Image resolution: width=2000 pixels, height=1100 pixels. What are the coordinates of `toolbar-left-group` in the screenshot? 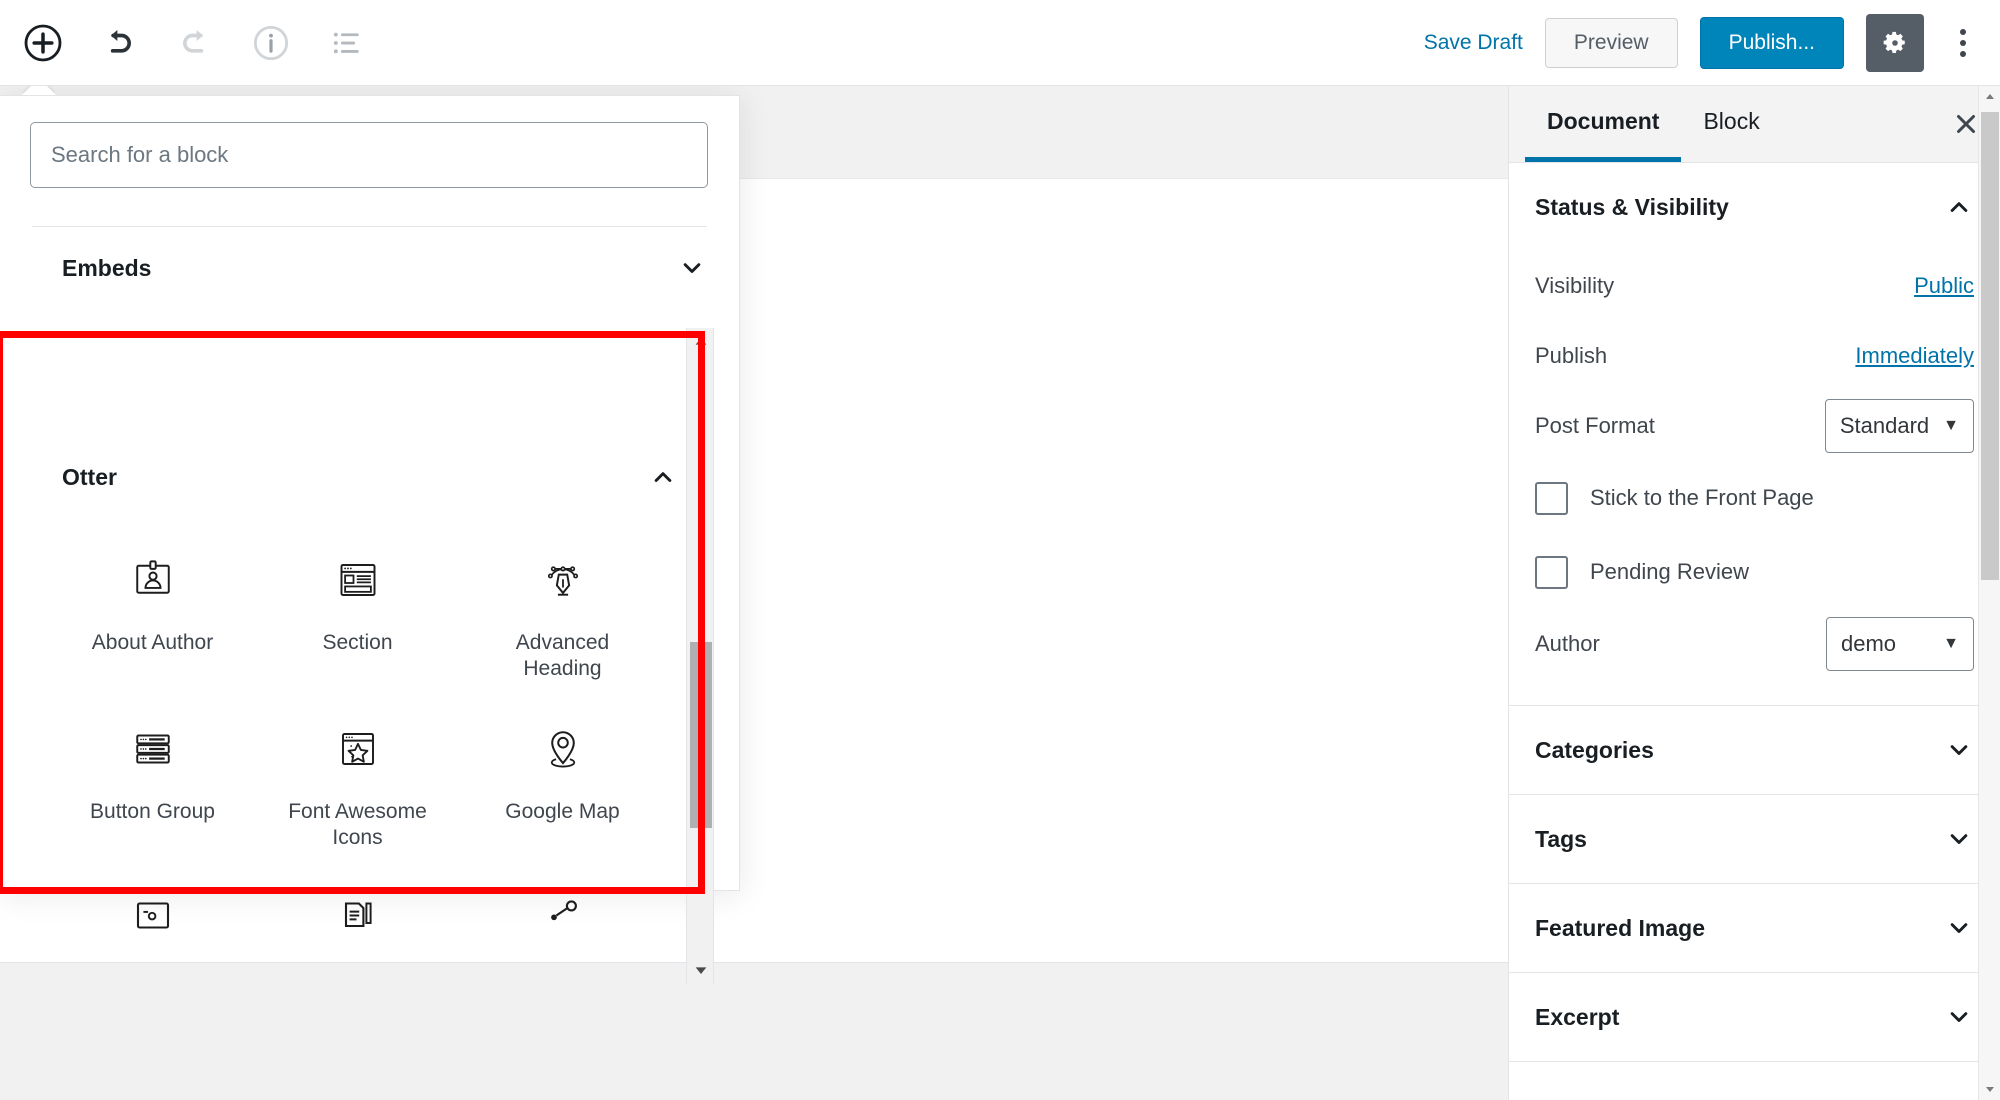 It's located at (187, 43).